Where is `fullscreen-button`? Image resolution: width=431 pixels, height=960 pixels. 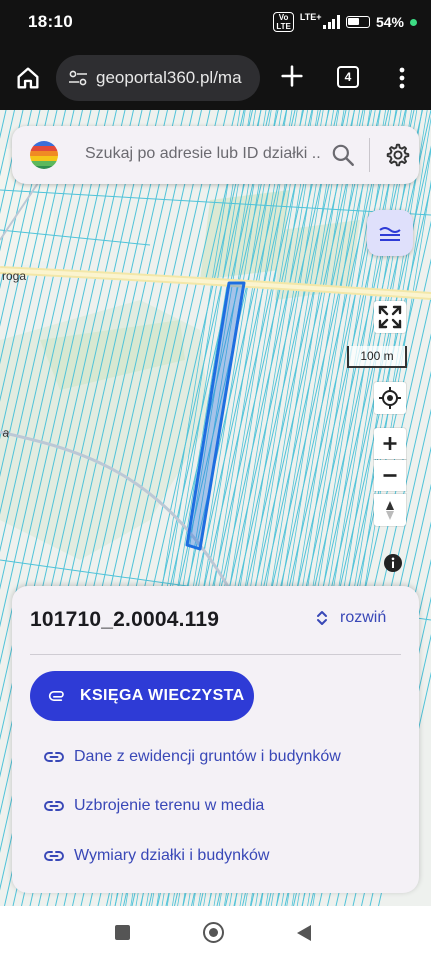
fullscreen-button is located at coordinates (390, 317).